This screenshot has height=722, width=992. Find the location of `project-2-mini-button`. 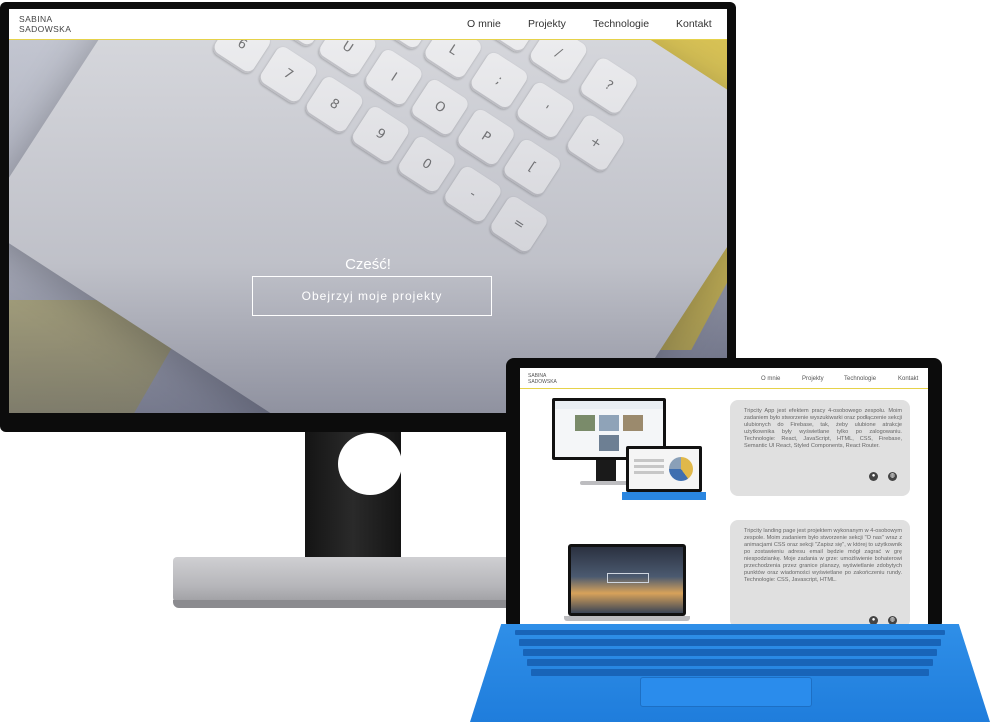

project-2-mini-button is located at coordinates (628, 578).